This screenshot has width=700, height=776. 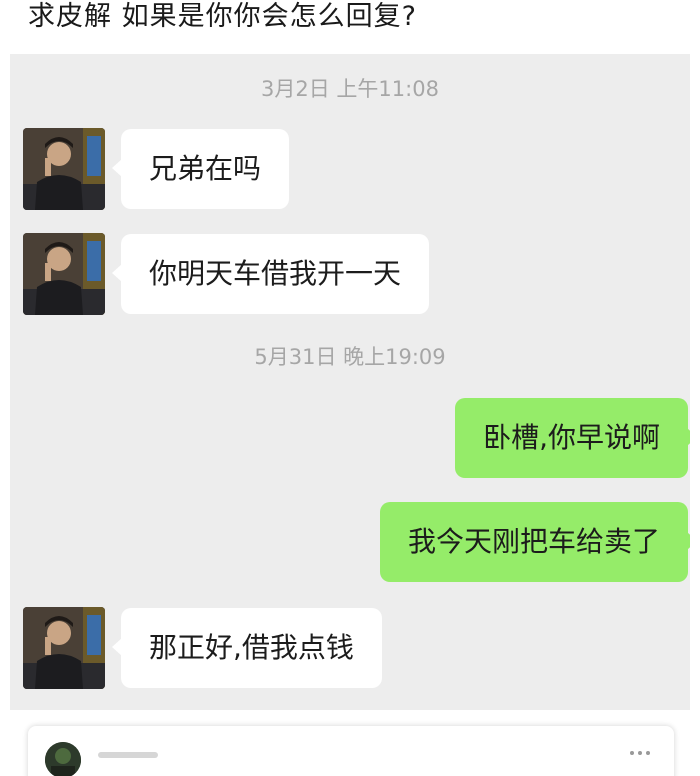 I want to click on comment-card, so click(x=351, y=751).